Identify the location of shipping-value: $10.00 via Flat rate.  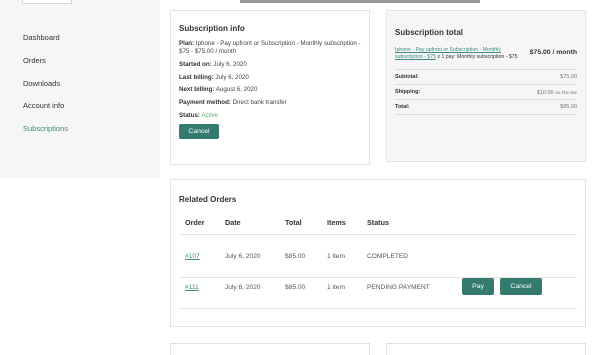
(557, 92).